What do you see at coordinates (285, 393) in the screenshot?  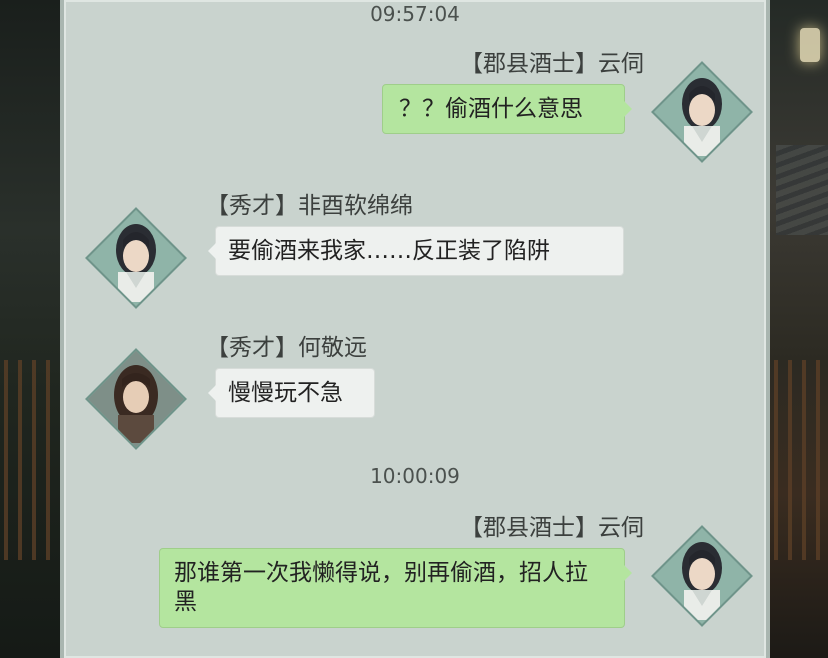 I see `message-text: 慢慢玩不急` at bounding box center [285, 393].